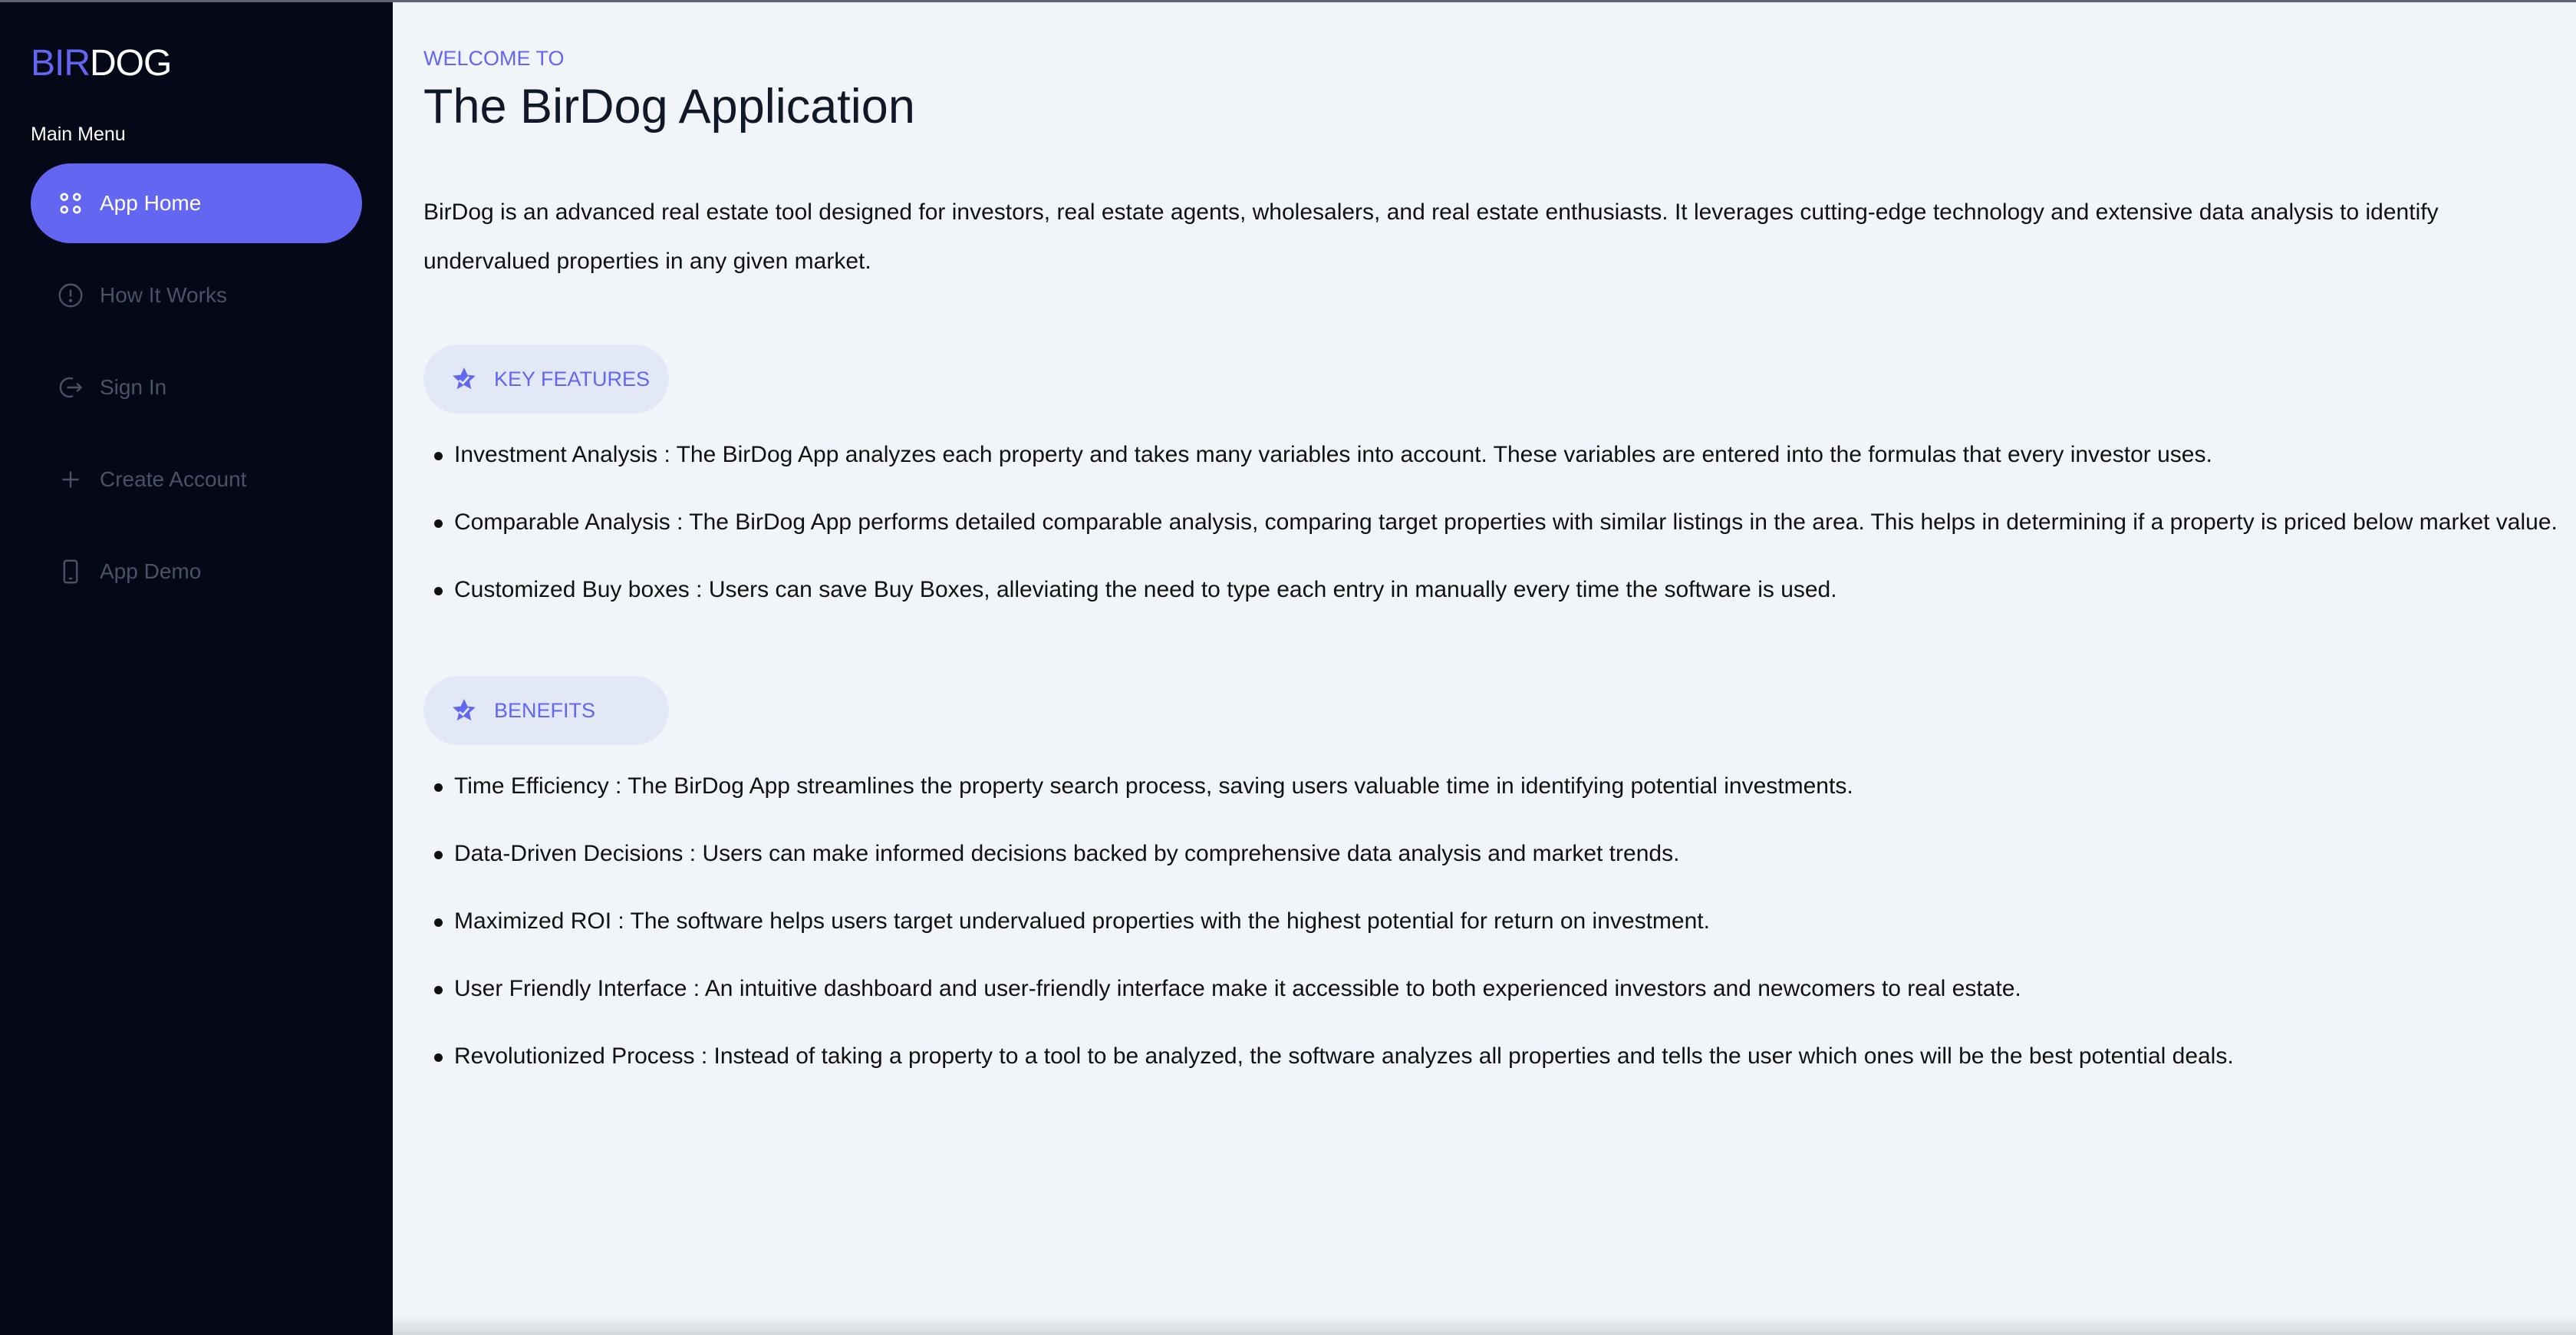 Image resolution: width=2576 pixels, height=1335 pixels. I want to click on sidebar-item-label: How It Works, so click(163, 295).